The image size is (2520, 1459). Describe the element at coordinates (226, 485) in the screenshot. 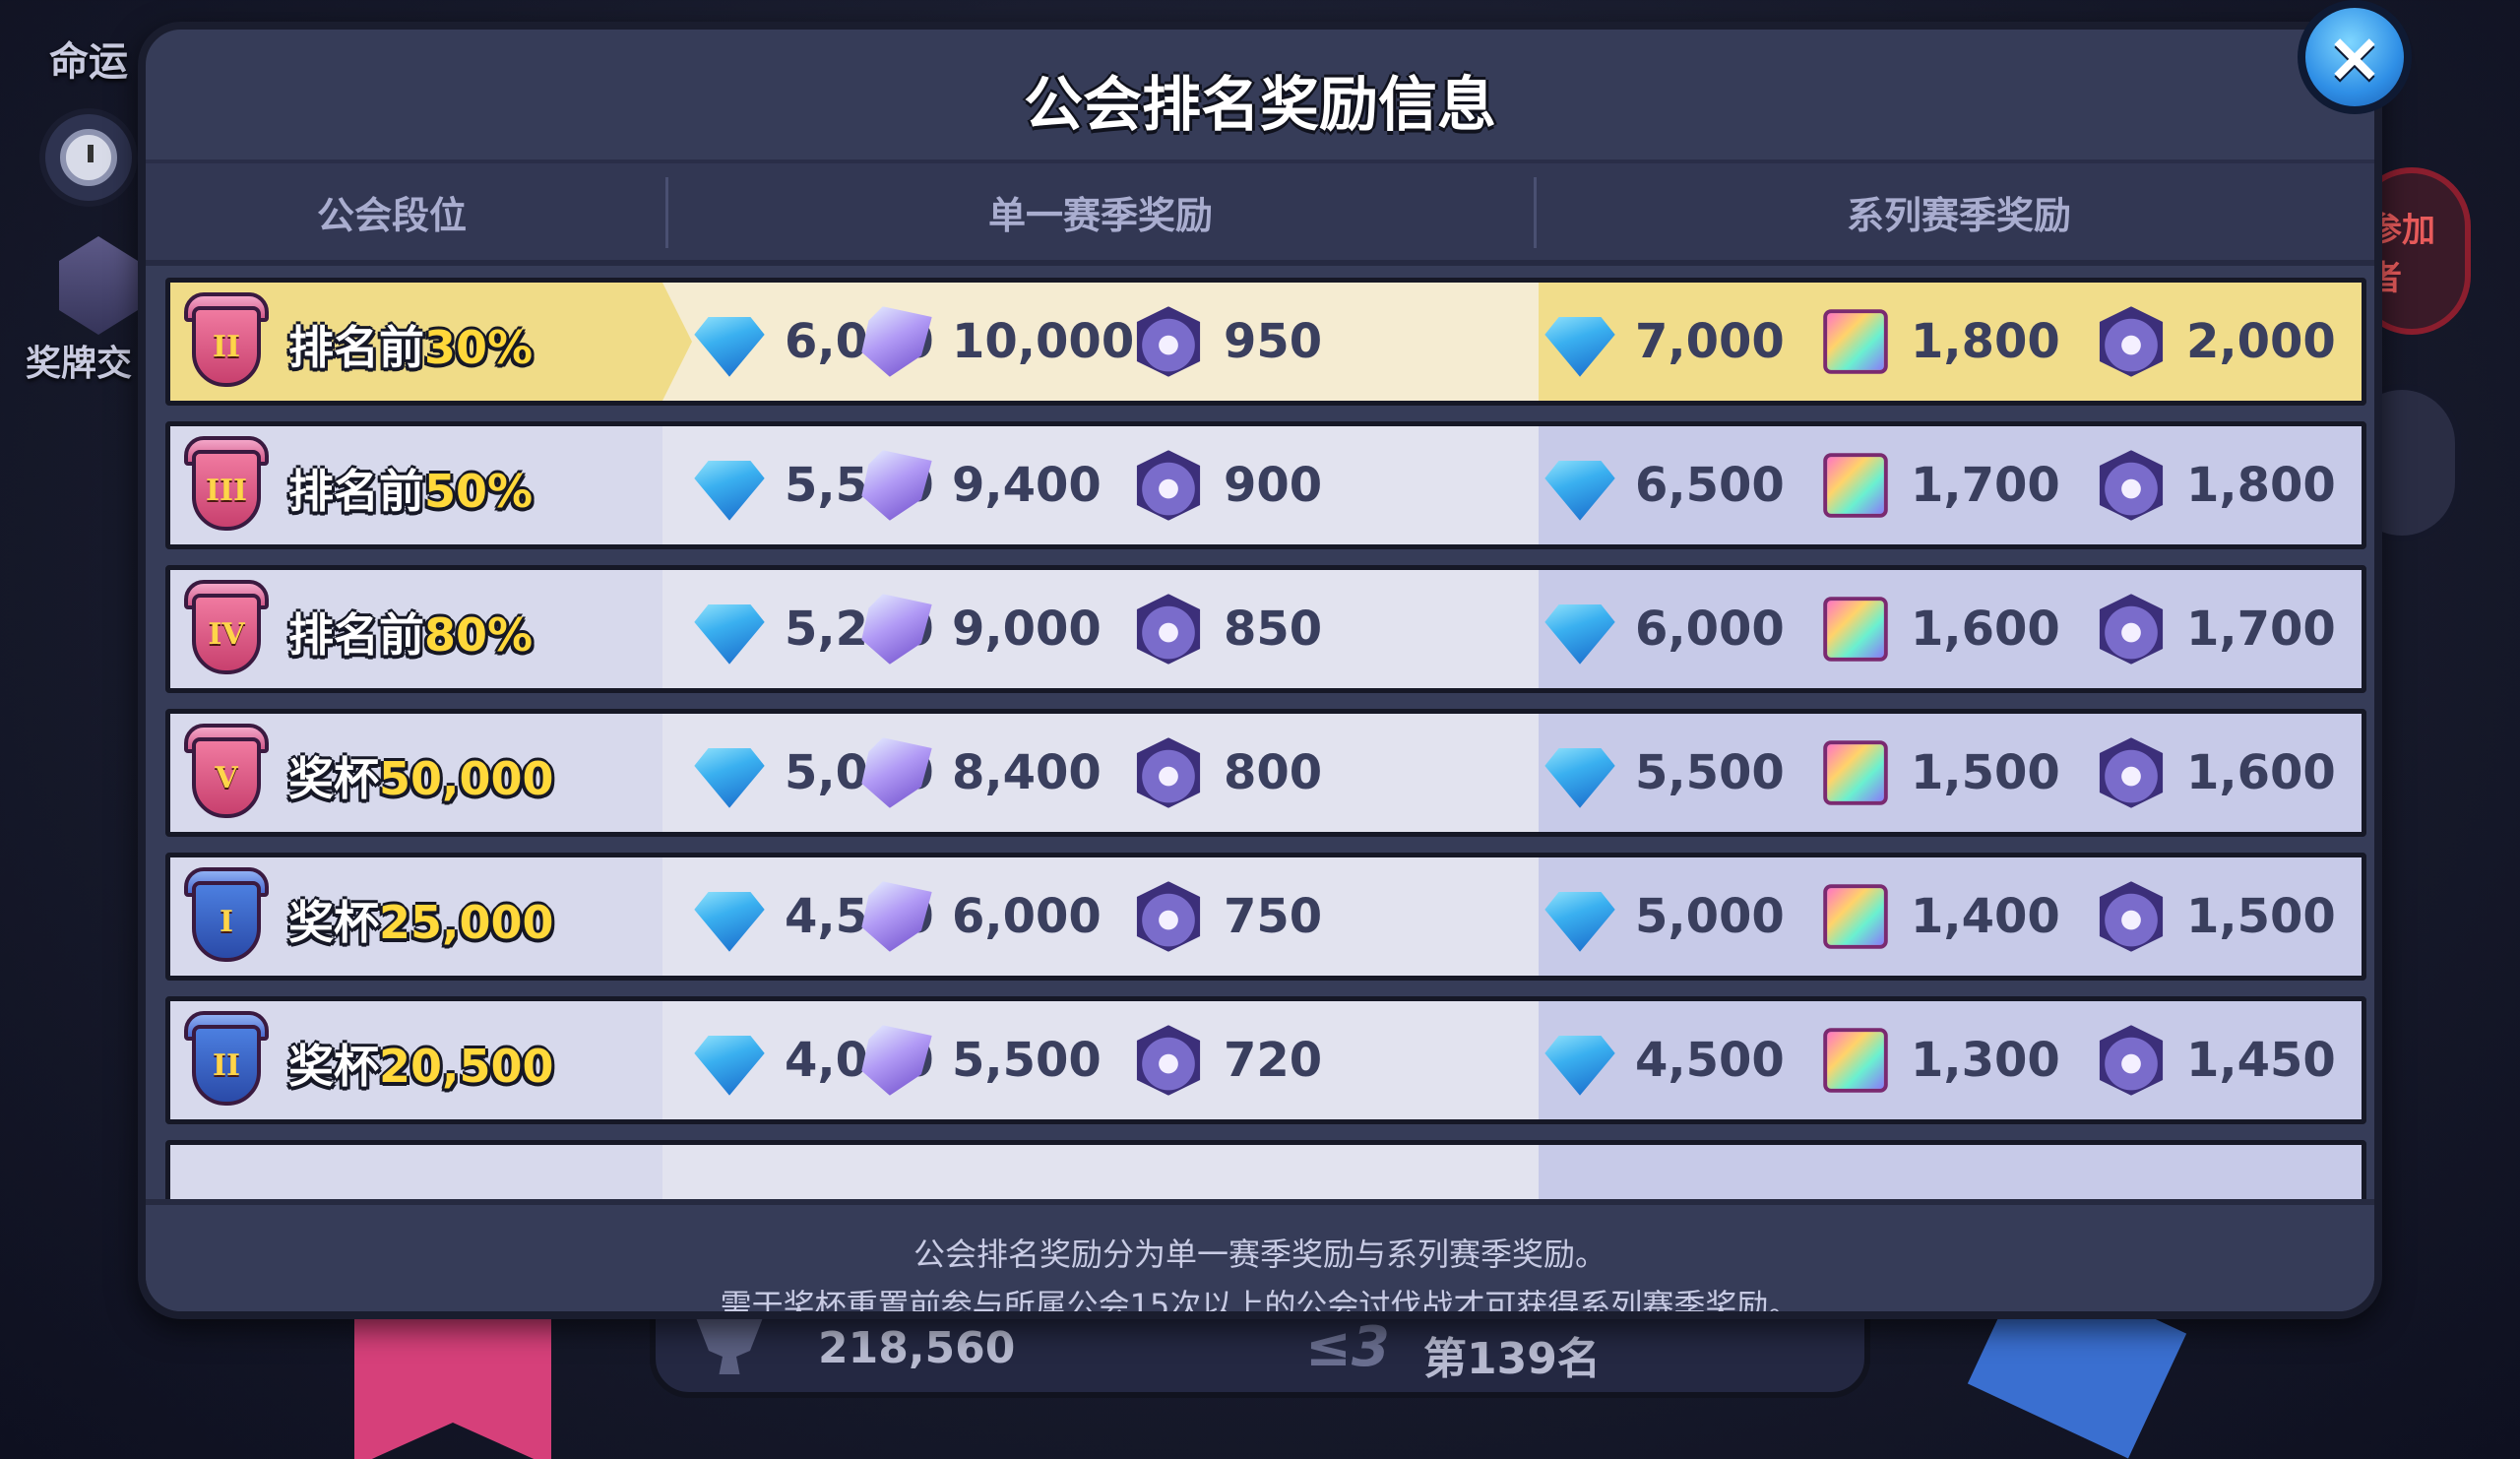

I see `rank-badge-icon: III` at that location.